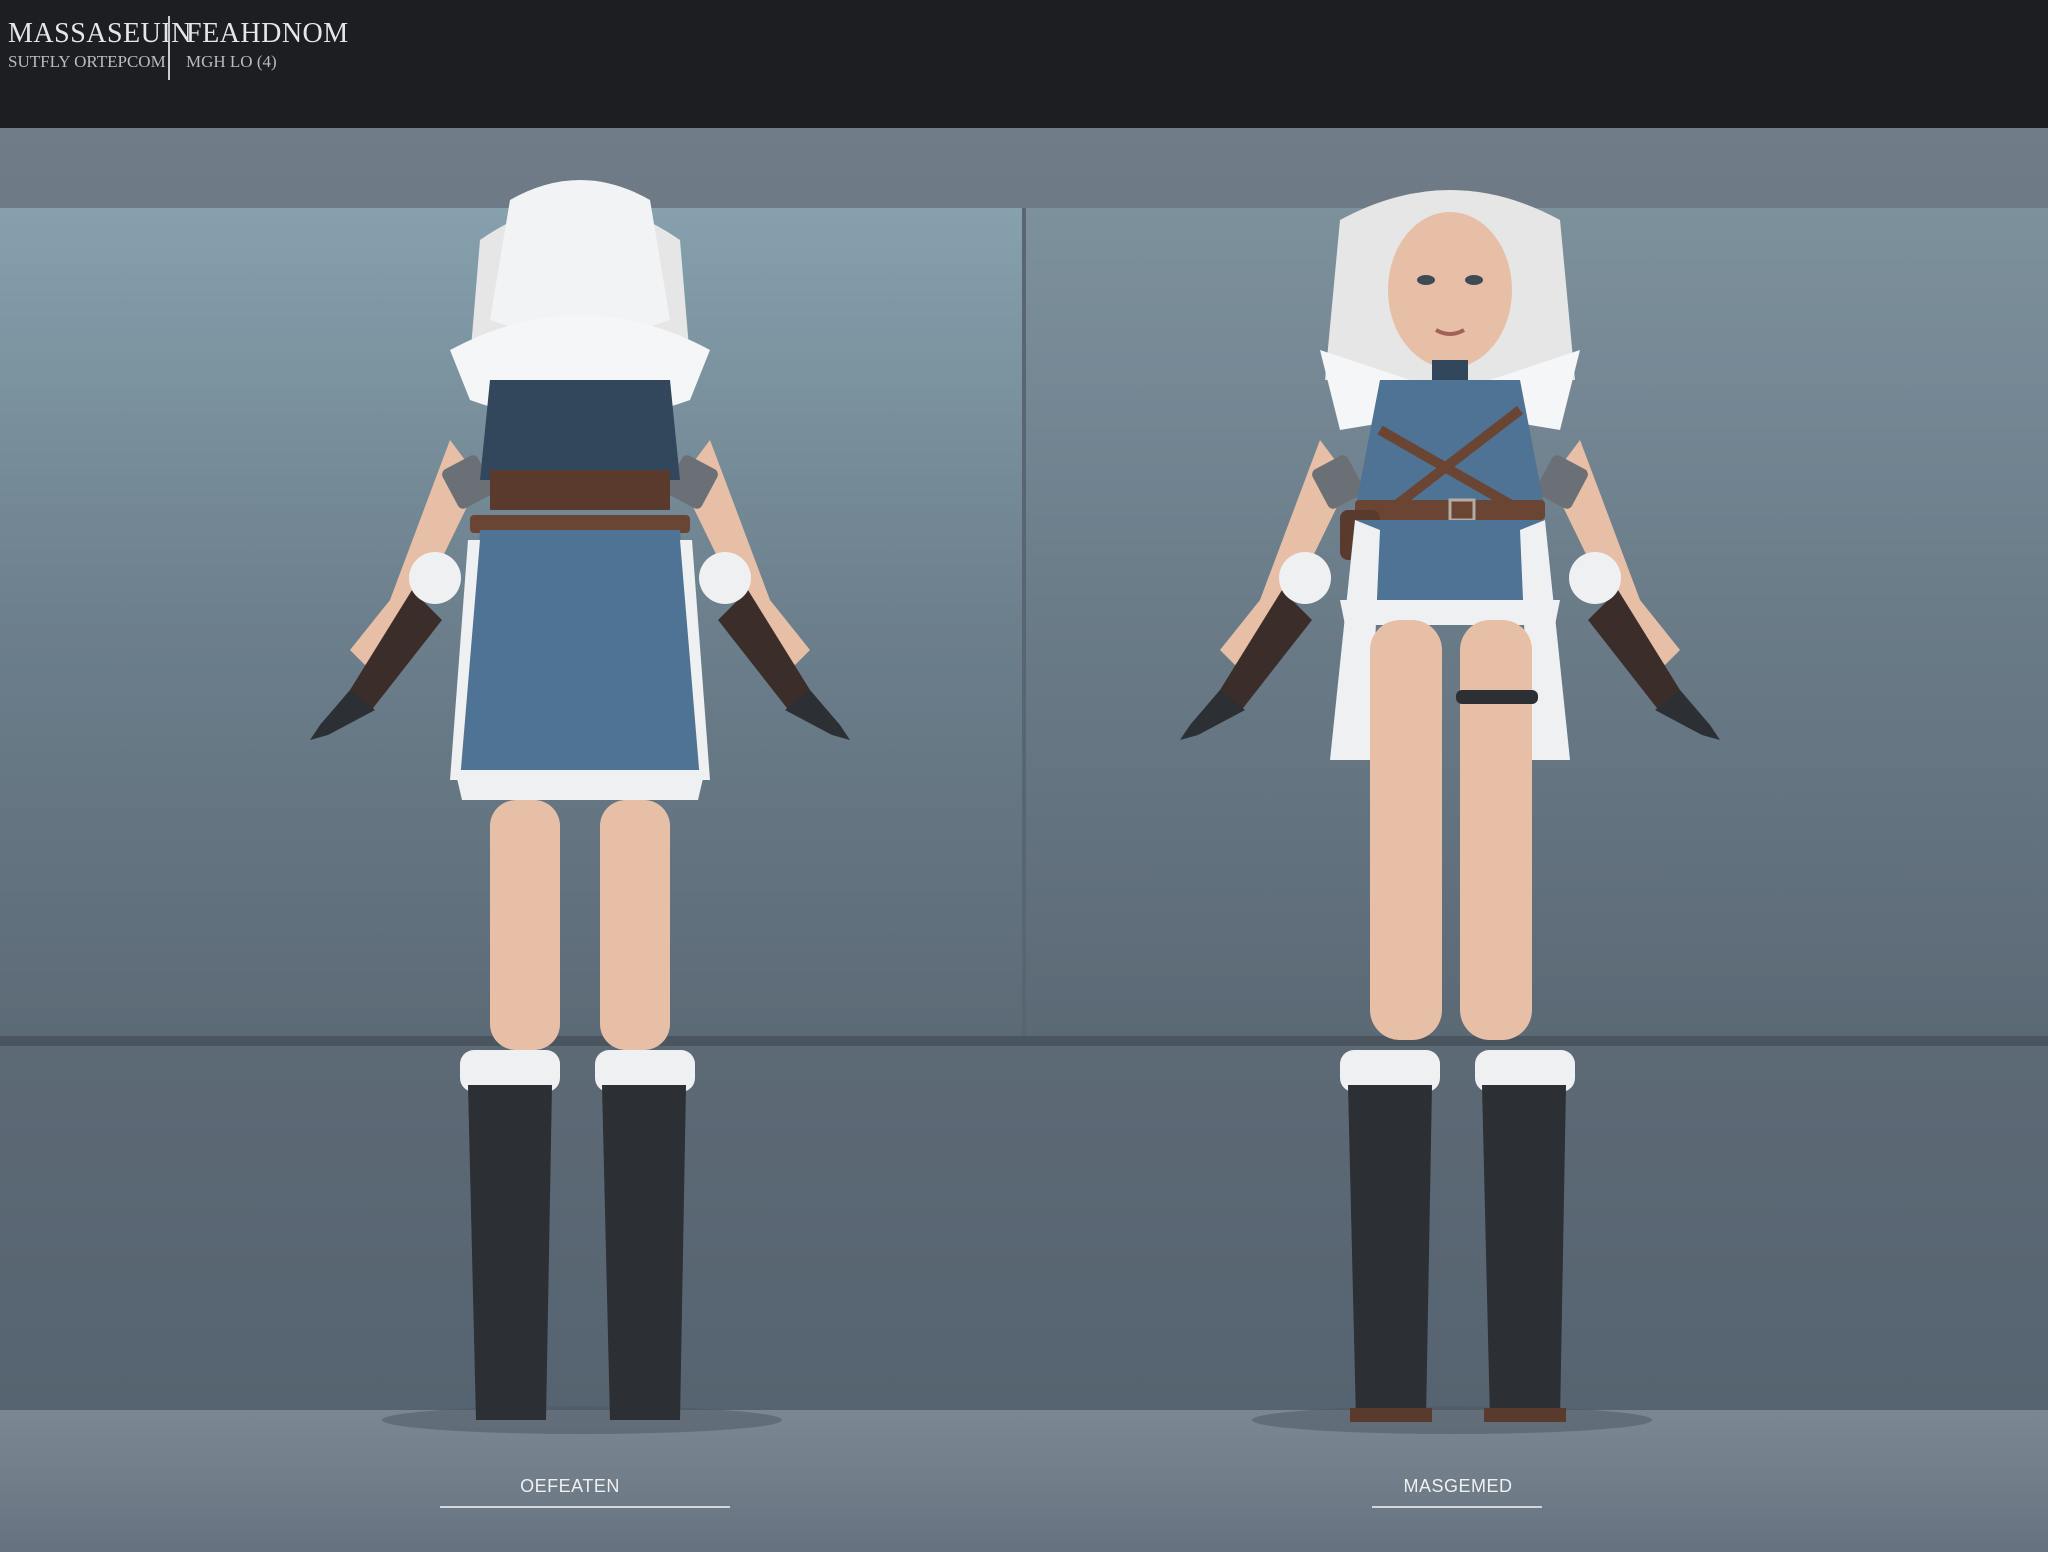  What do you see at coordinates (580, 660) in the screenshot?
I see `skirt` at bounding box center [580, 660].